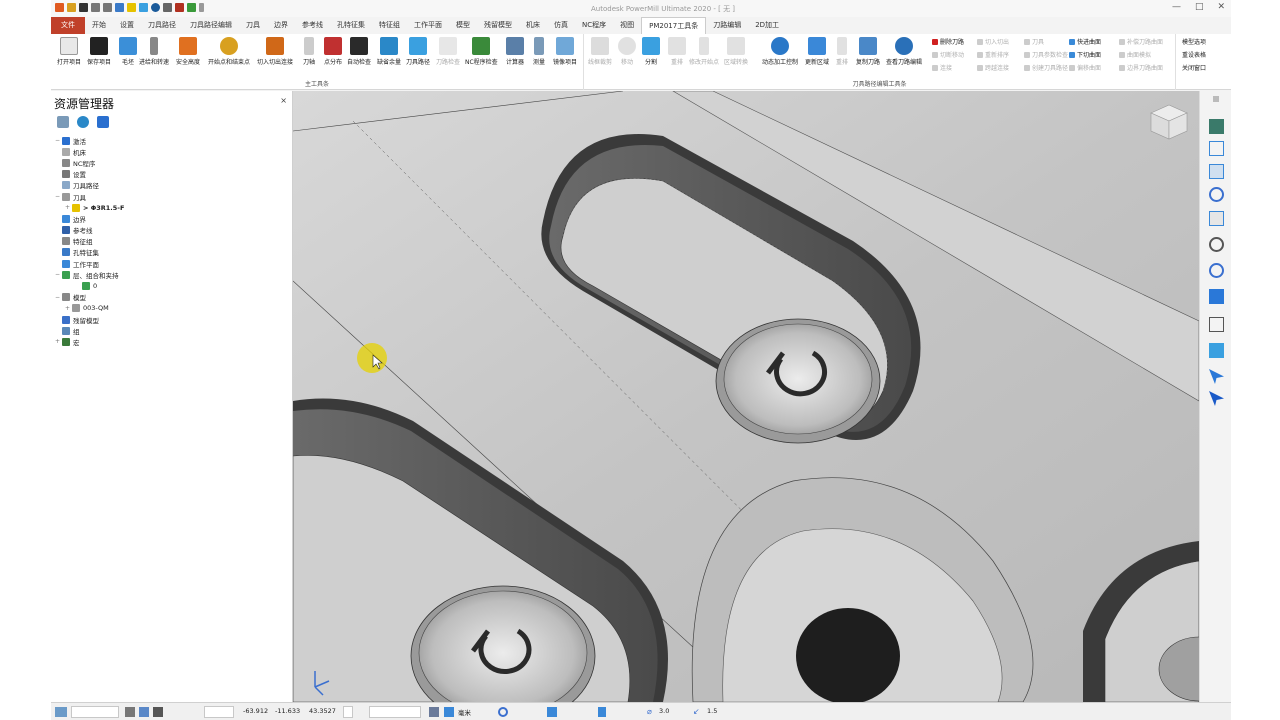 The height and width of the screenshot is (720, 1280). Describe the element at coordinates (143, 7) in the screenshot. I see `boundary-icon` at that location.